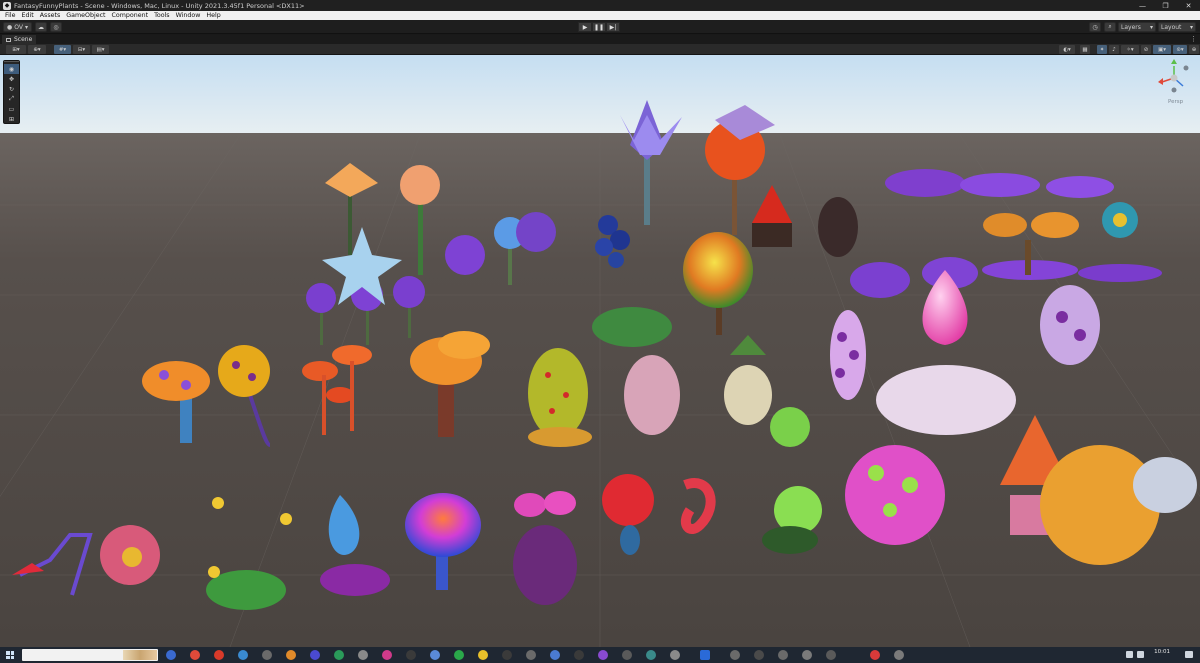 The image size is (1200, 663). Describe the element at coordinates (28, 15) in the screenshot. I see `menu-edit: Edit` at that location.